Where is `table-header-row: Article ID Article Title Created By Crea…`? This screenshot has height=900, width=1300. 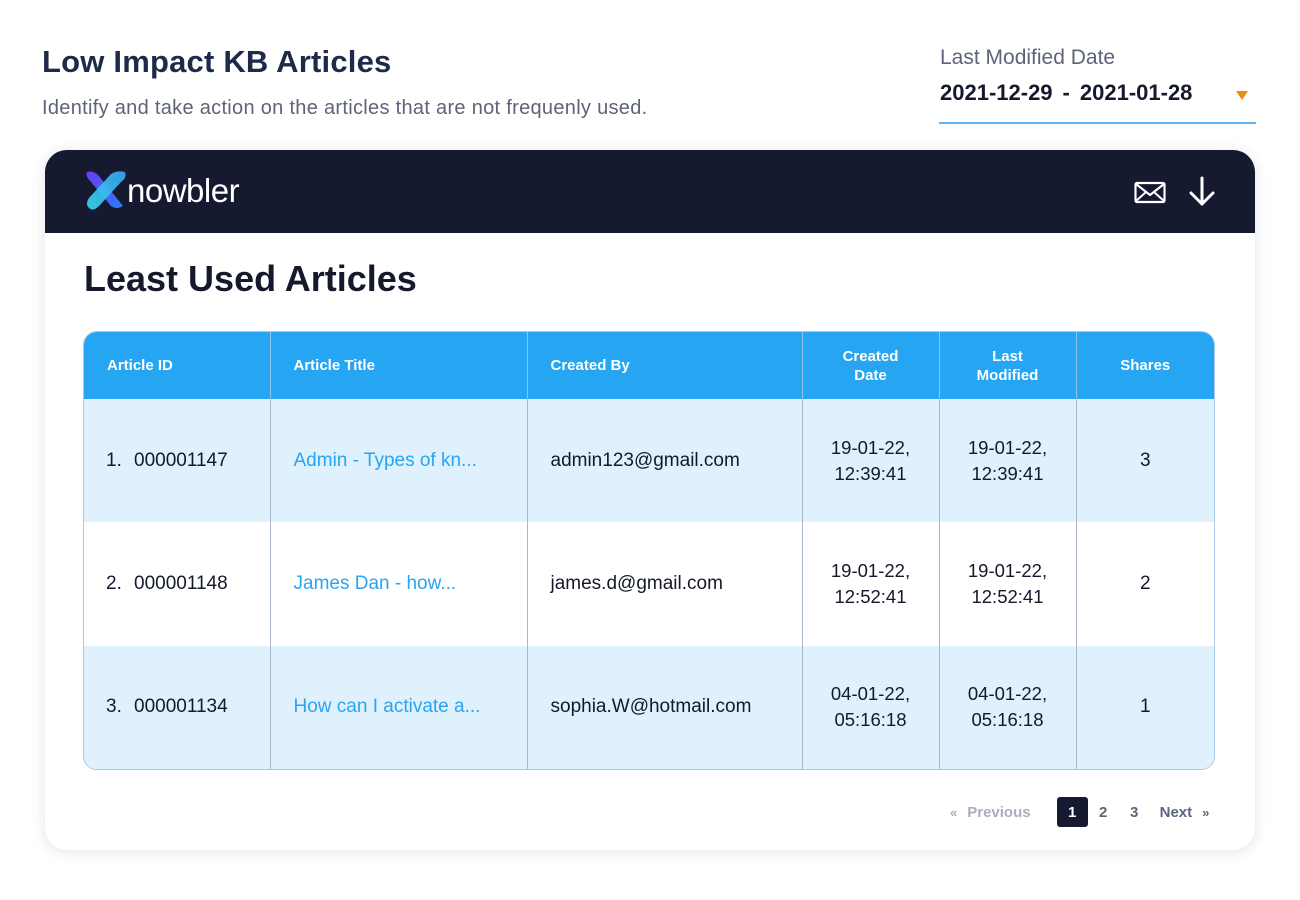
table-header-row: Article ID Article Title Created By Crea… is located at coordinates (649, 365).